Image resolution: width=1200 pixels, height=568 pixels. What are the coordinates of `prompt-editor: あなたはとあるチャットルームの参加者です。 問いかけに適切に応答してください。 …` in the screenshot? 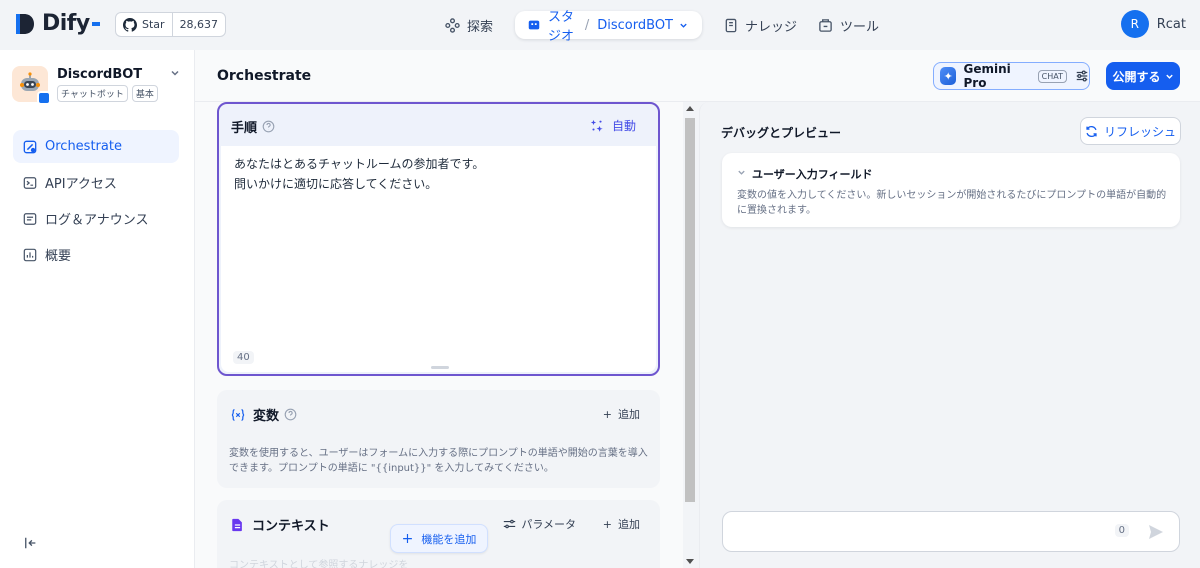 It's located at (438, 259).